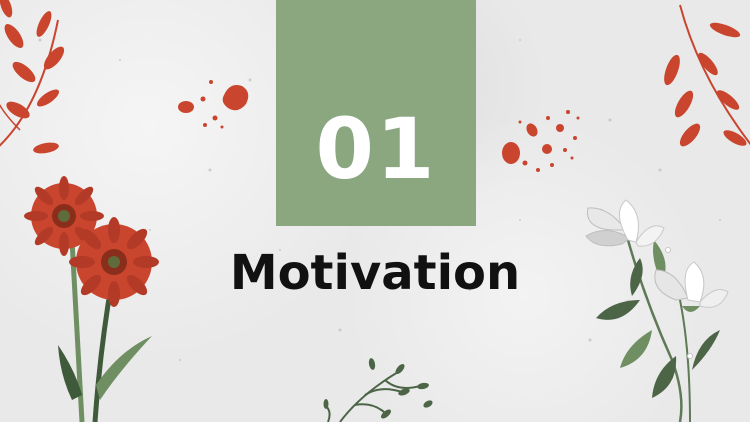  Describe the element at coordinates (376, 149) in the screenshot. I see `section-number: 01` at that location.